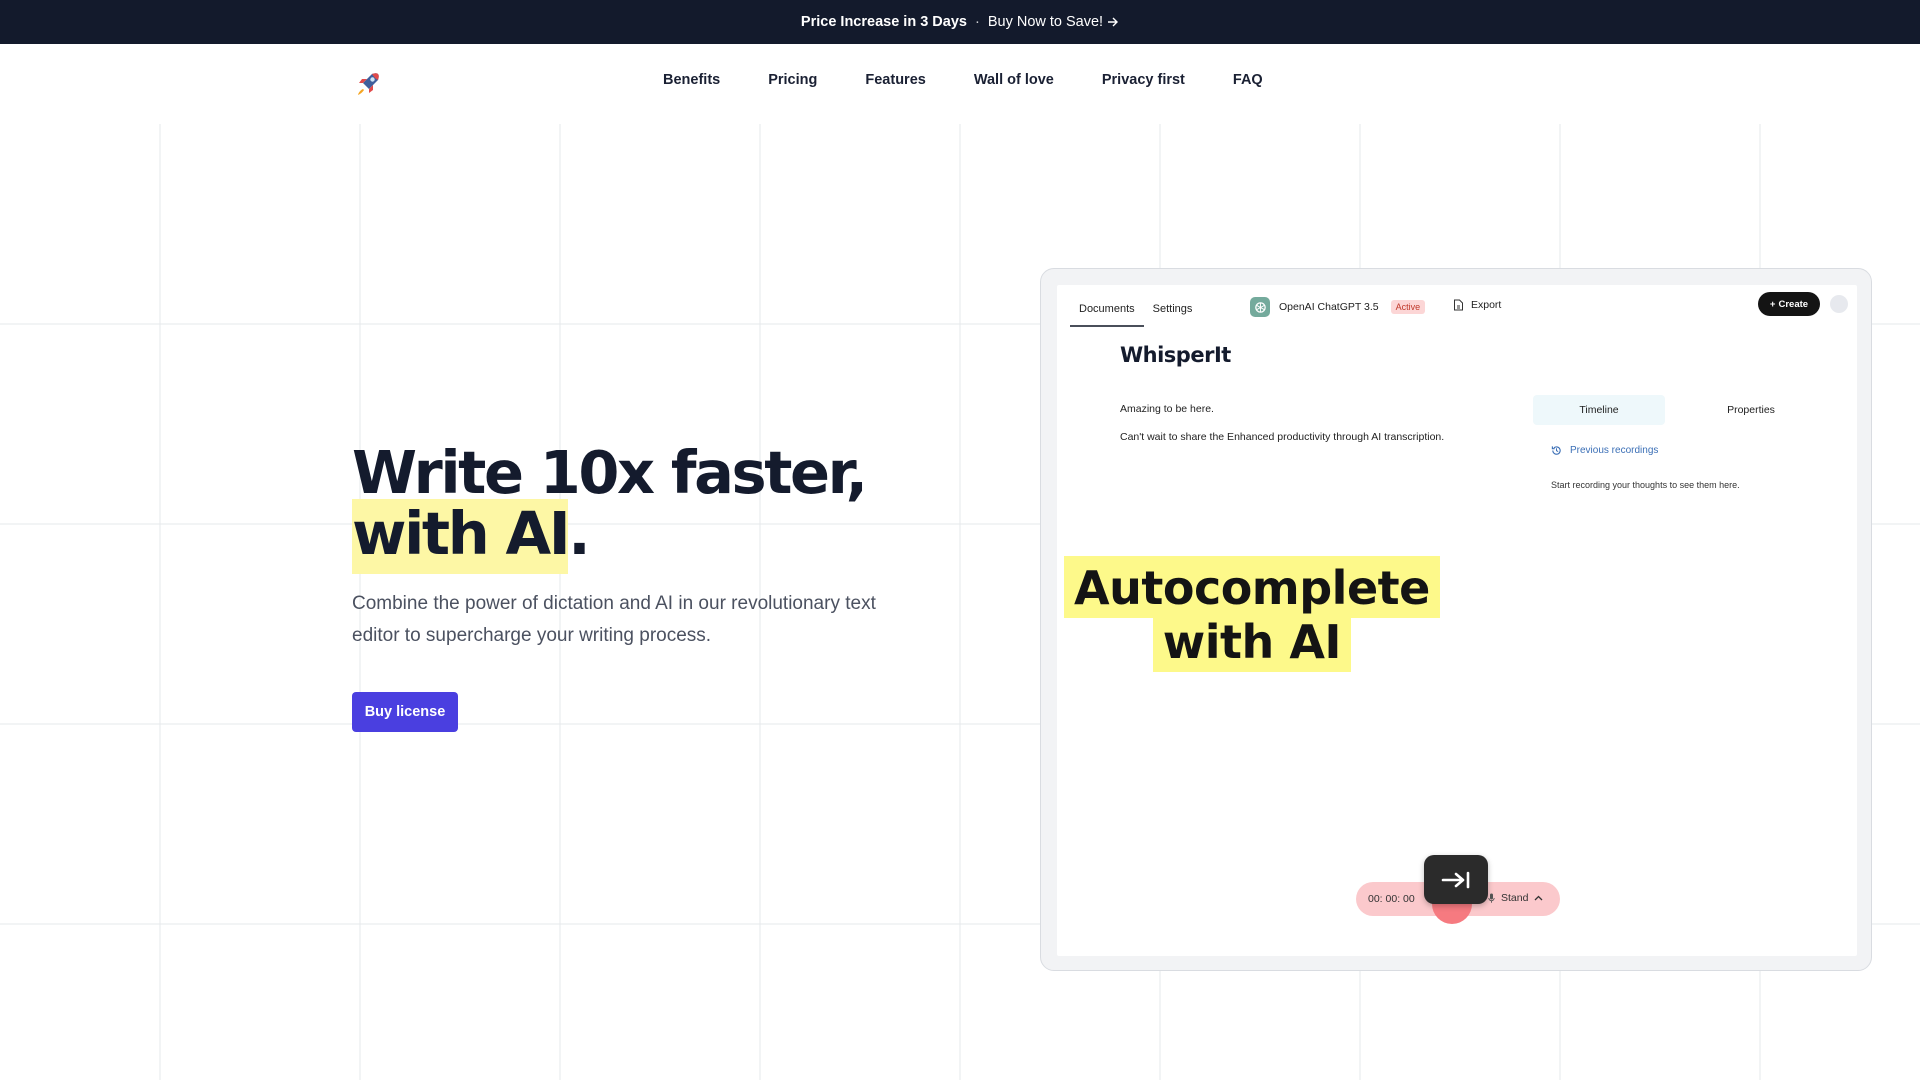  Describe the element at coordinates (610, 472) in the screenshot. I see `hero-title-line1: Write 10x faster,` at that location.